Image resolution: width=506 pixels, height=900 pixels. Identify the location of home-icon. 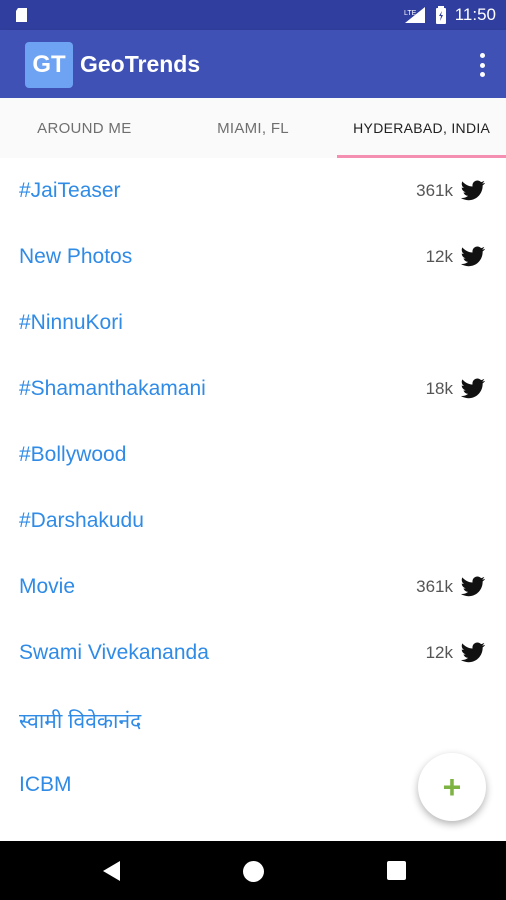
(253, 871).